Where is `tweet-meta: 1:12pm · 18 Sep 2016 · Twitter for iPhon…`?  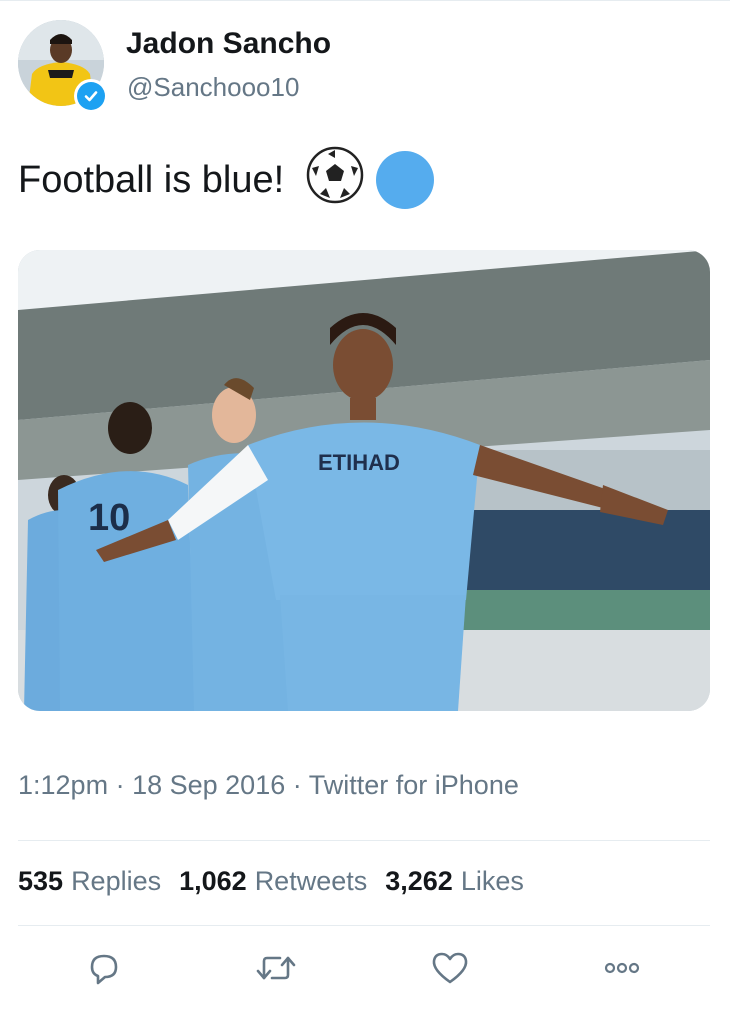
tweet-meta: 1:12pm · 18 Sep 2016 · Twitter for iPhon… is located at coordinates (268, 785).